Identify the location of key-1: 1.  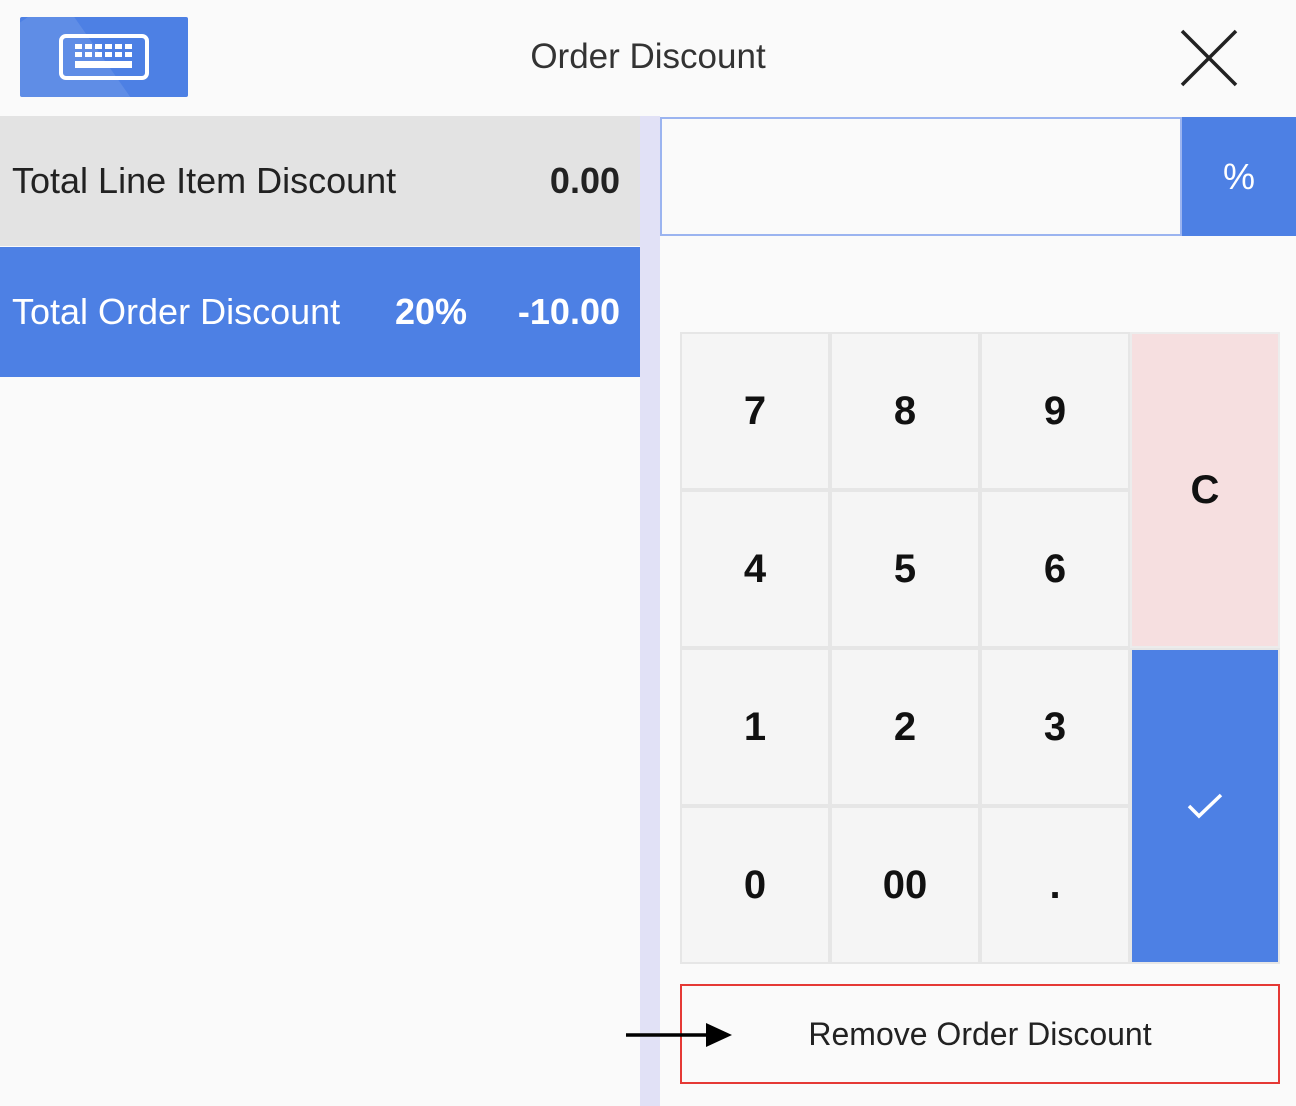
(755, 727).